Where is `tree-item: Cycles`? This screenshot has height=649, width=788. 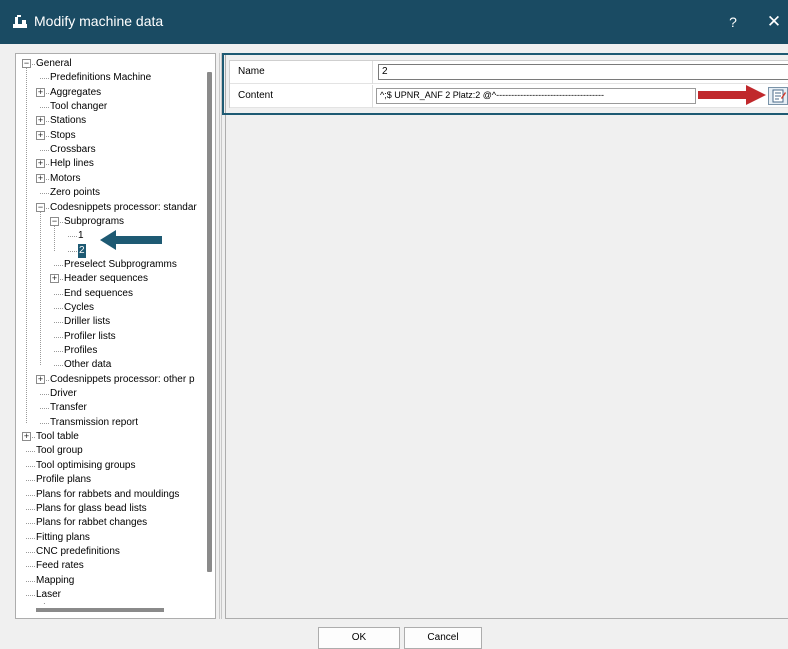 tree-item: Cycles is located at coordinates (110, 308).